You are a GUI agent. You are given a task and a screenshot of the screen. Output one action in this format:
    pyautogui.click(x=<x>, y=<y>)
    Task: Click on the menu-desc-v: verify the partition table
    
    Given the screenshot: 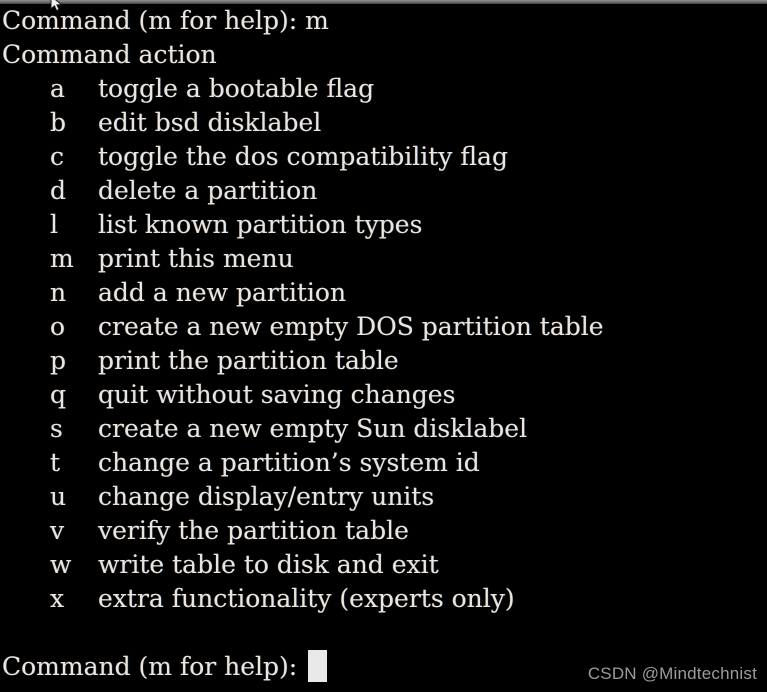 What is the action you would take?
    pyautogui.click(x=253, y=530)
    